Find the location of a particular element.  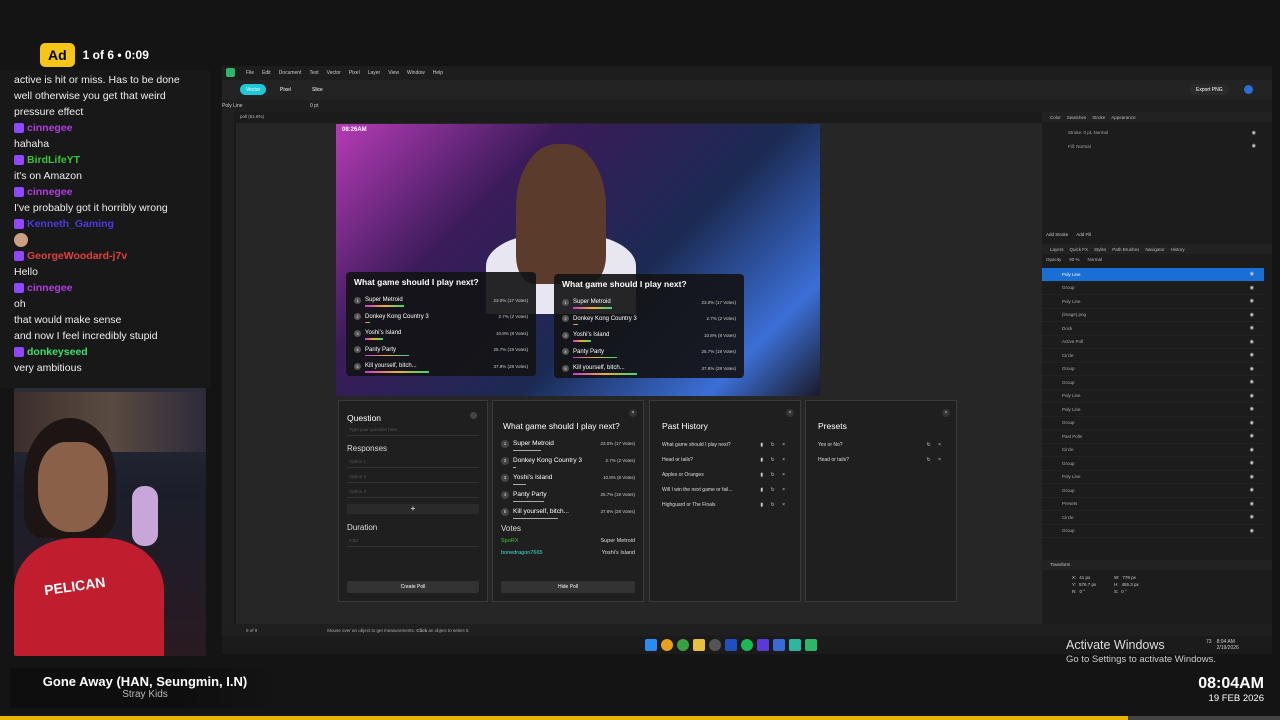

appearance-item: Stroke: 0 pt, Normal ◉ is located at coordinates (1157, 133).